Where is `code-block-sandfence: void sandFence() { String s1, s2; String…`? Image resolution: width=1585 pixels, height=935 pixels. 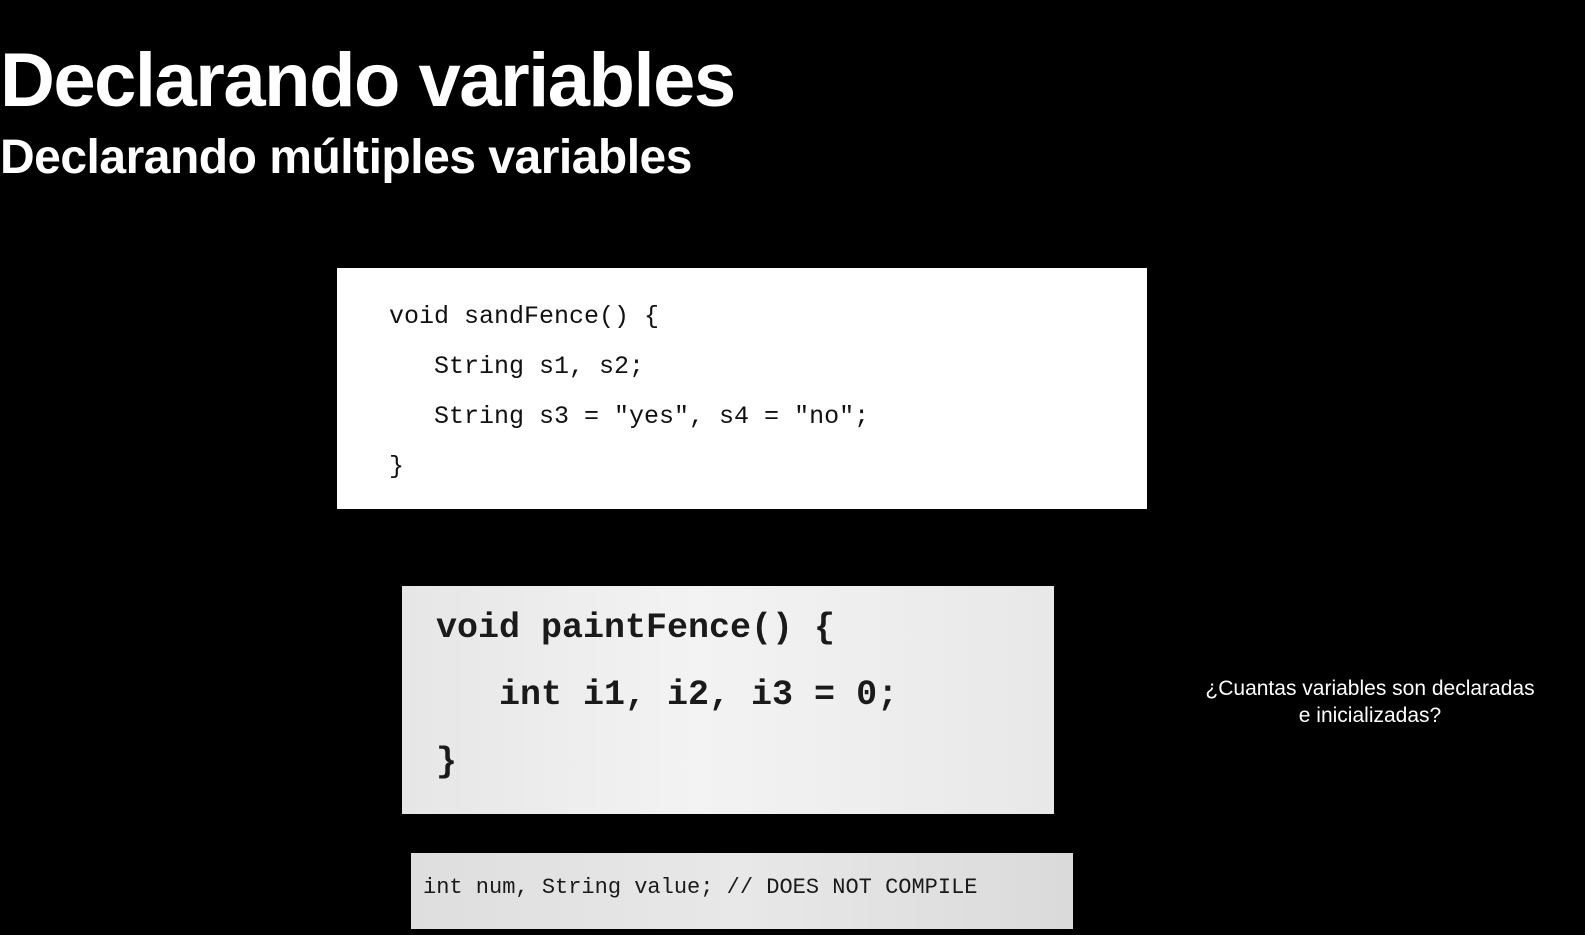
code-block-sandfence: void sandFence() { String s1, s2; String… is located at coordinates (742, 388).